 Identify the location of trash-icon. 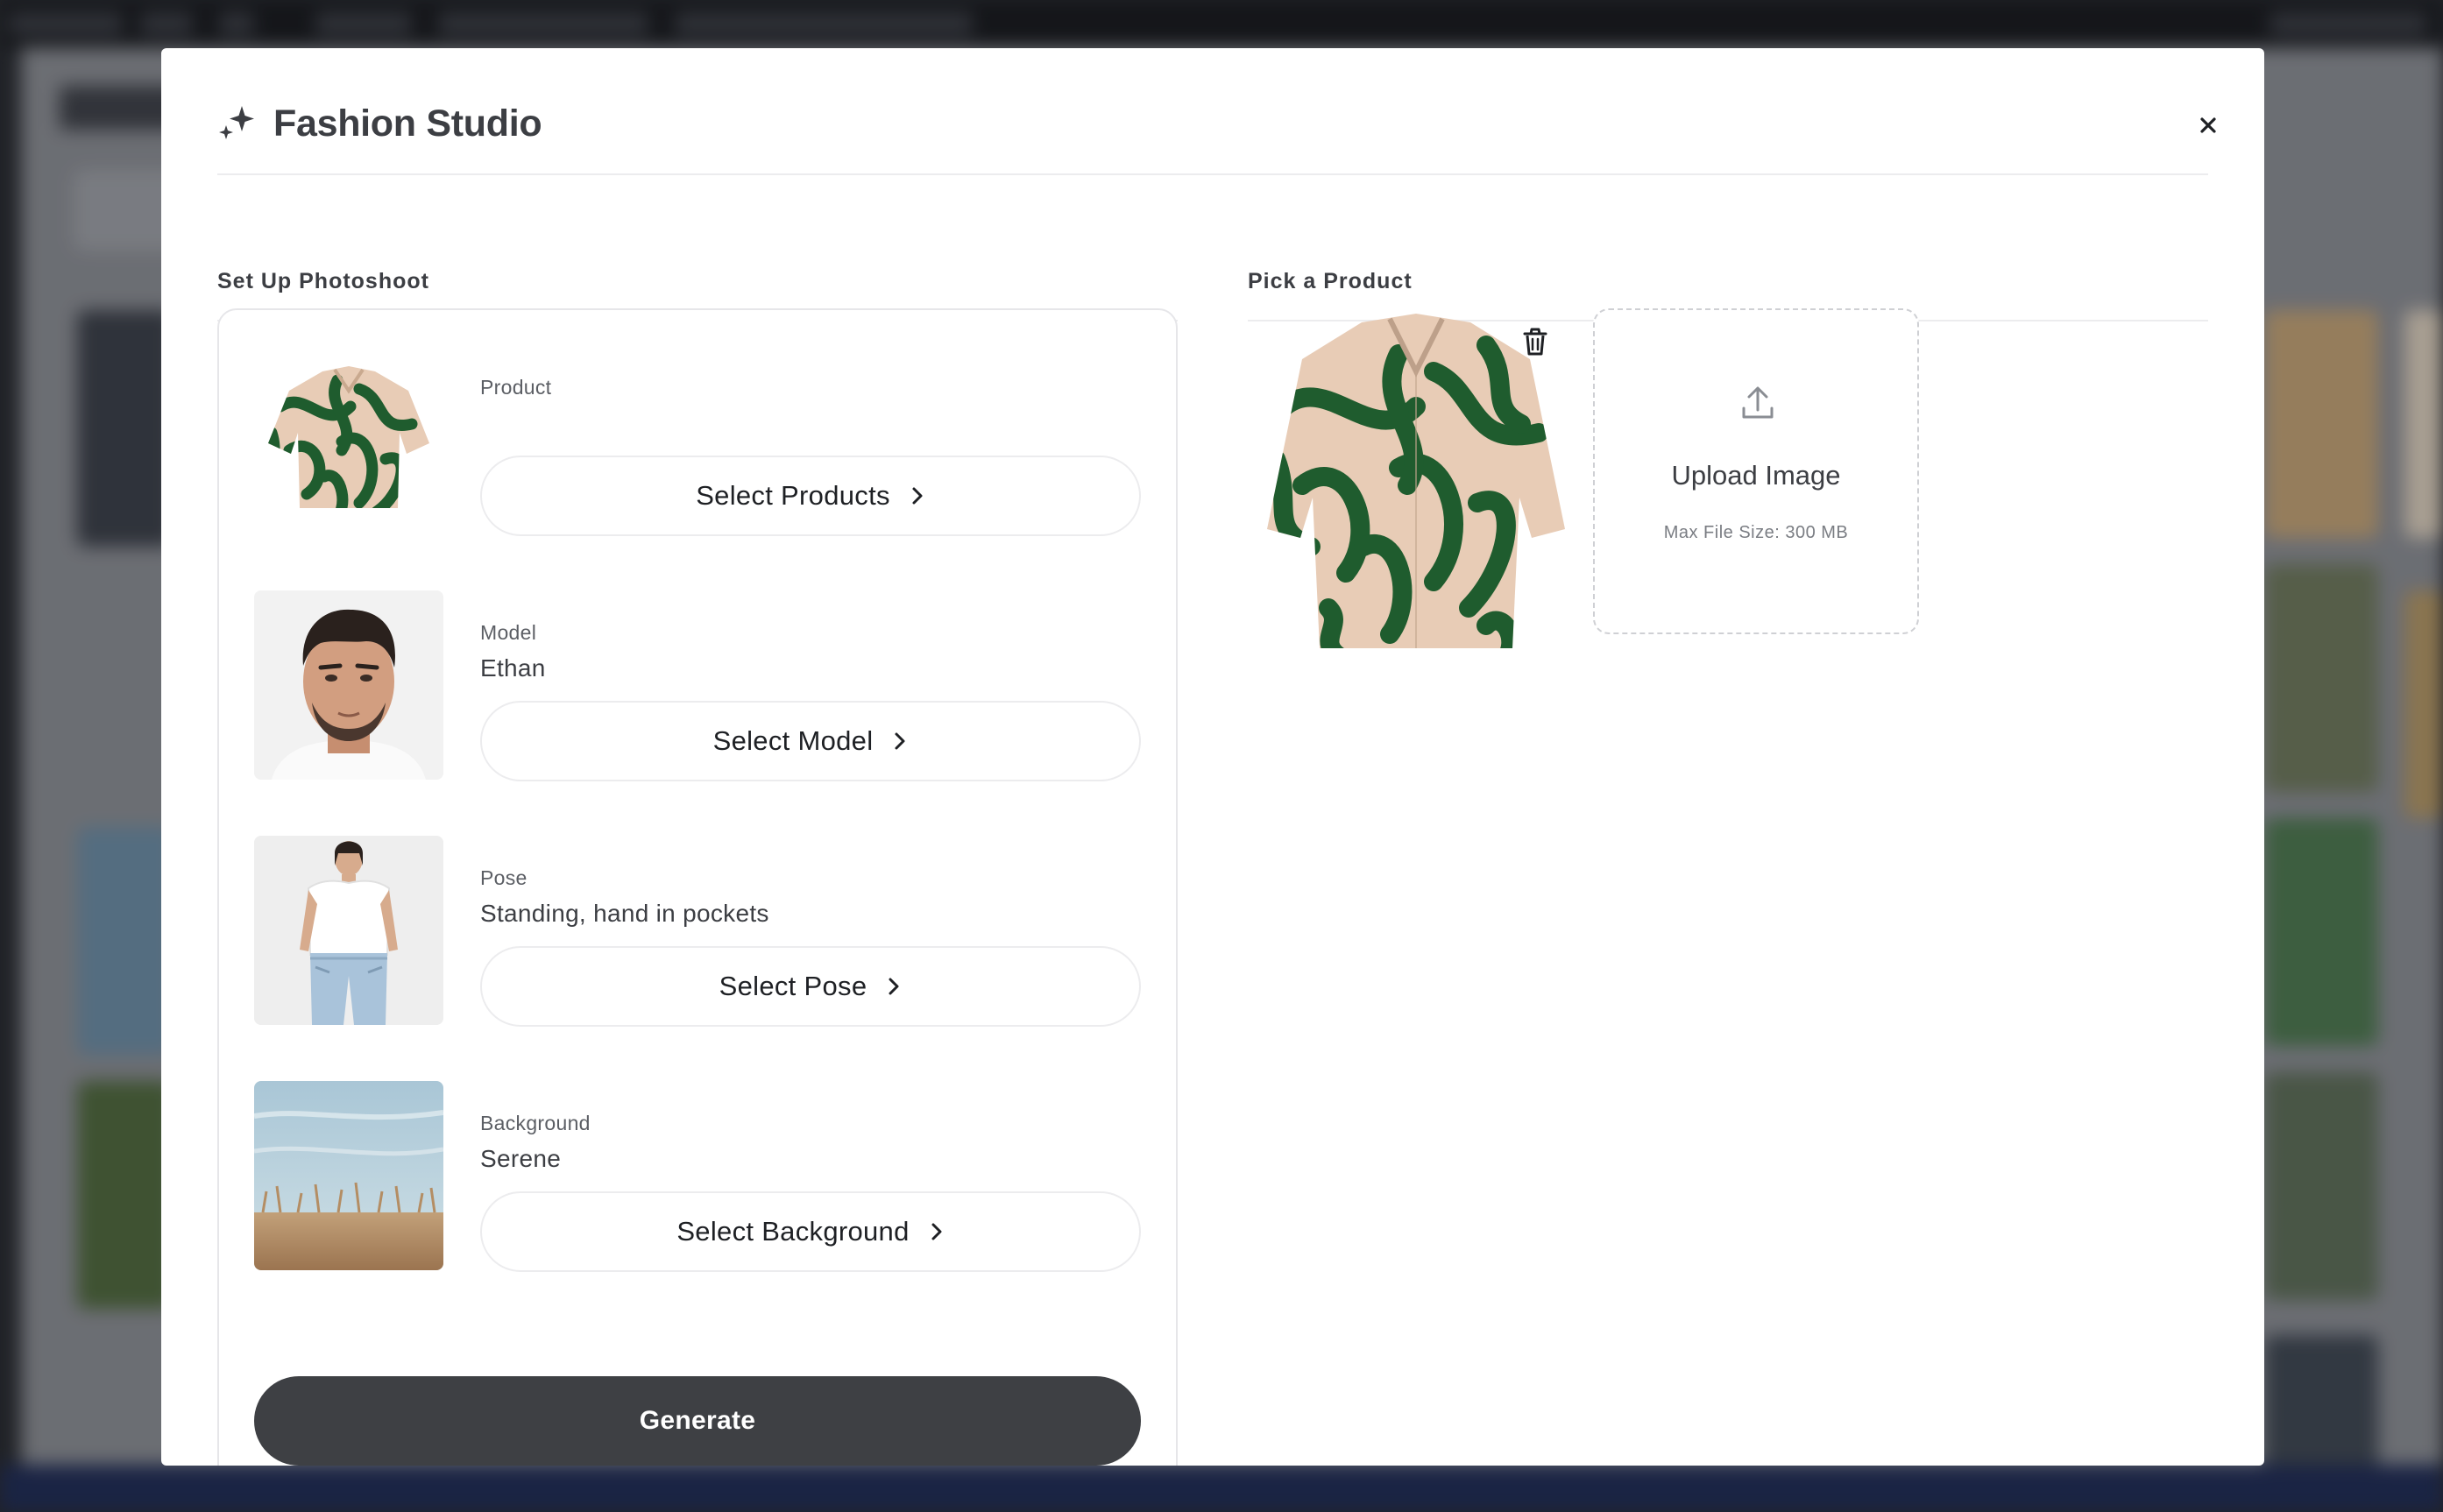
(1535, 342).